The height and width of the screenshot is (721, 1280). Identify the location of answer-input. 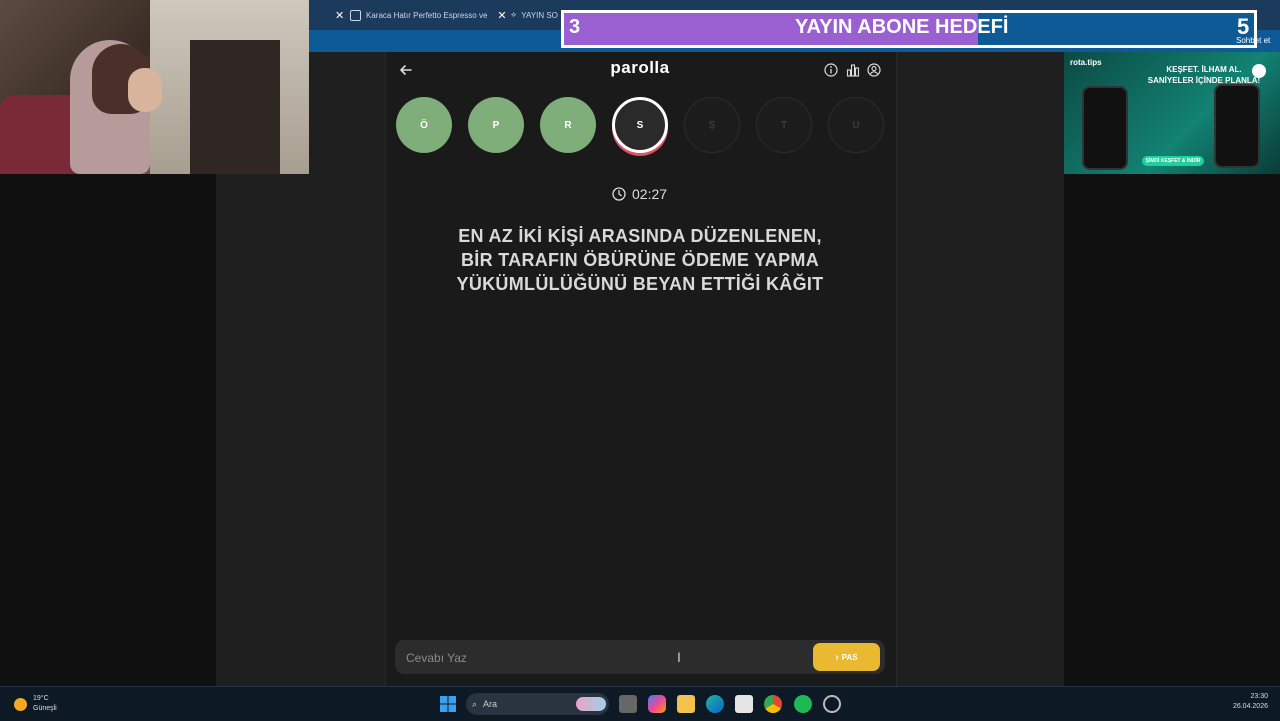
(606, 658).